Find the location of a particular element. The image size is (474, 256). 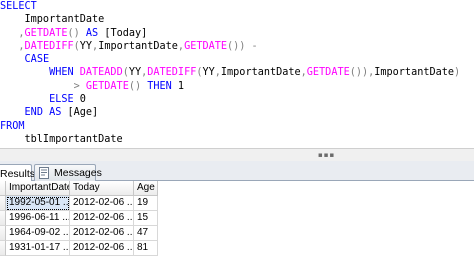

code-token-txt: [Age] is located at coordinates (80, 113).